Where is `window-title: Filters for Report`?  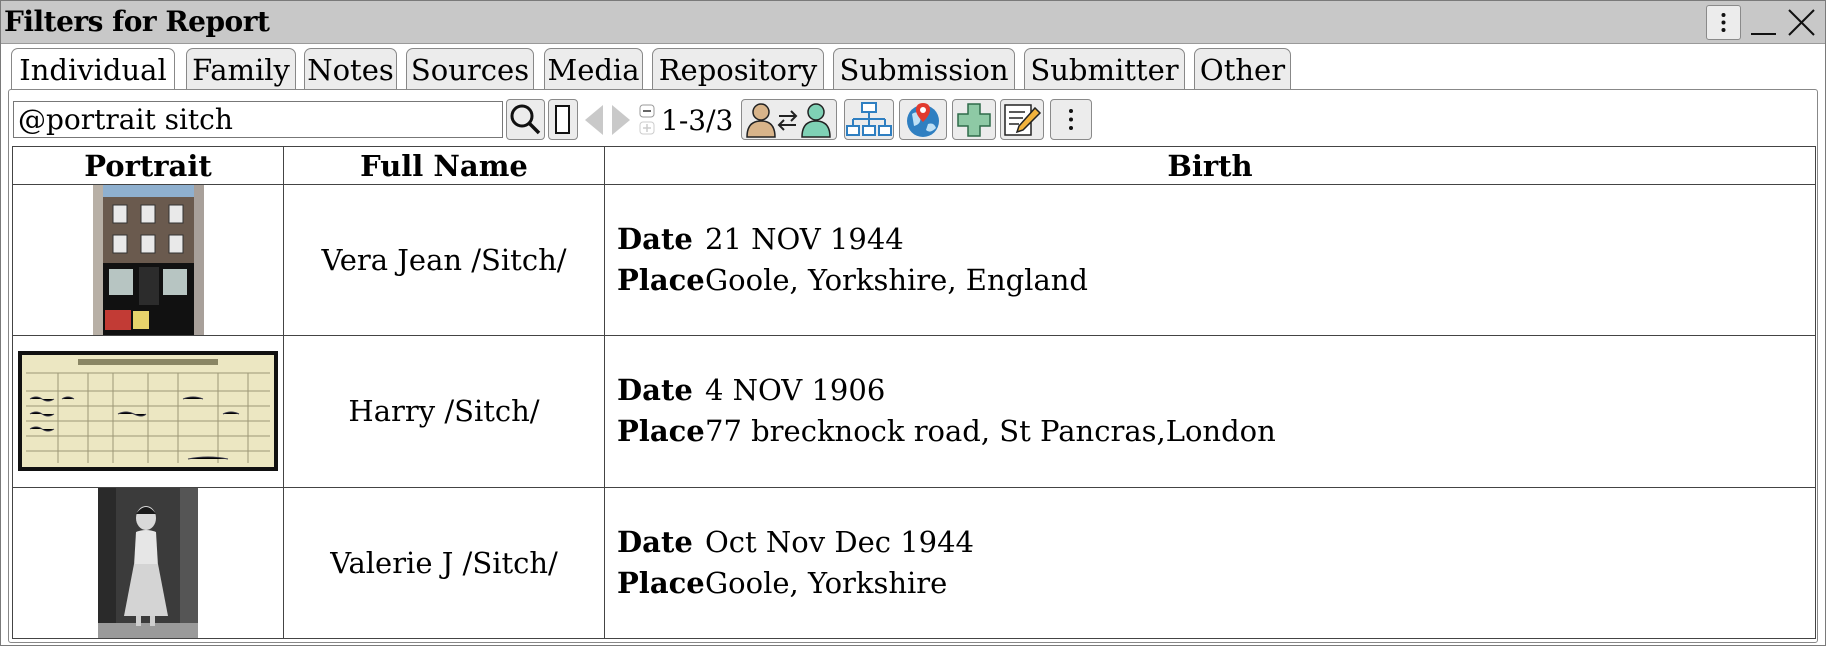 window-title: Filters for Report is located at coordinates (137, 21).